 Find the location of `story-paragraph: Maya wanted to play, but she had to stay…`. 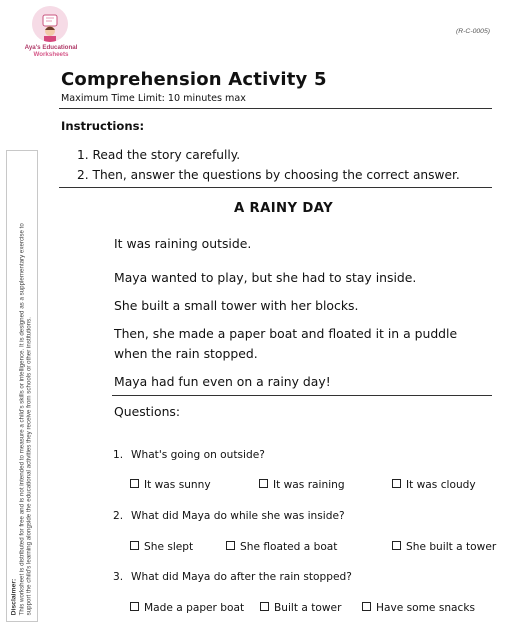

story-paragraph: Maya wanted to play, but she had to stay… is located at coordinates (265, 277).